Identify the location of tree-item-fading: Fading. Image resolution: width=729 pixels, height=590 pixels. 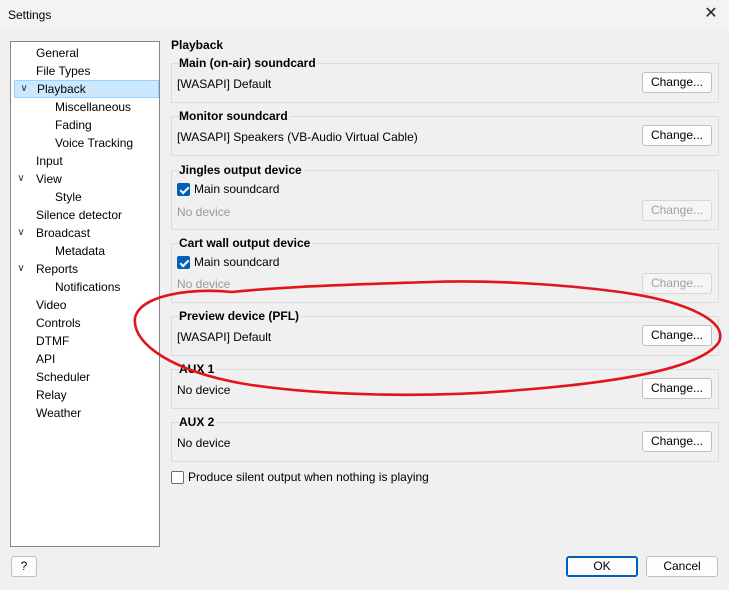
(73, 125).